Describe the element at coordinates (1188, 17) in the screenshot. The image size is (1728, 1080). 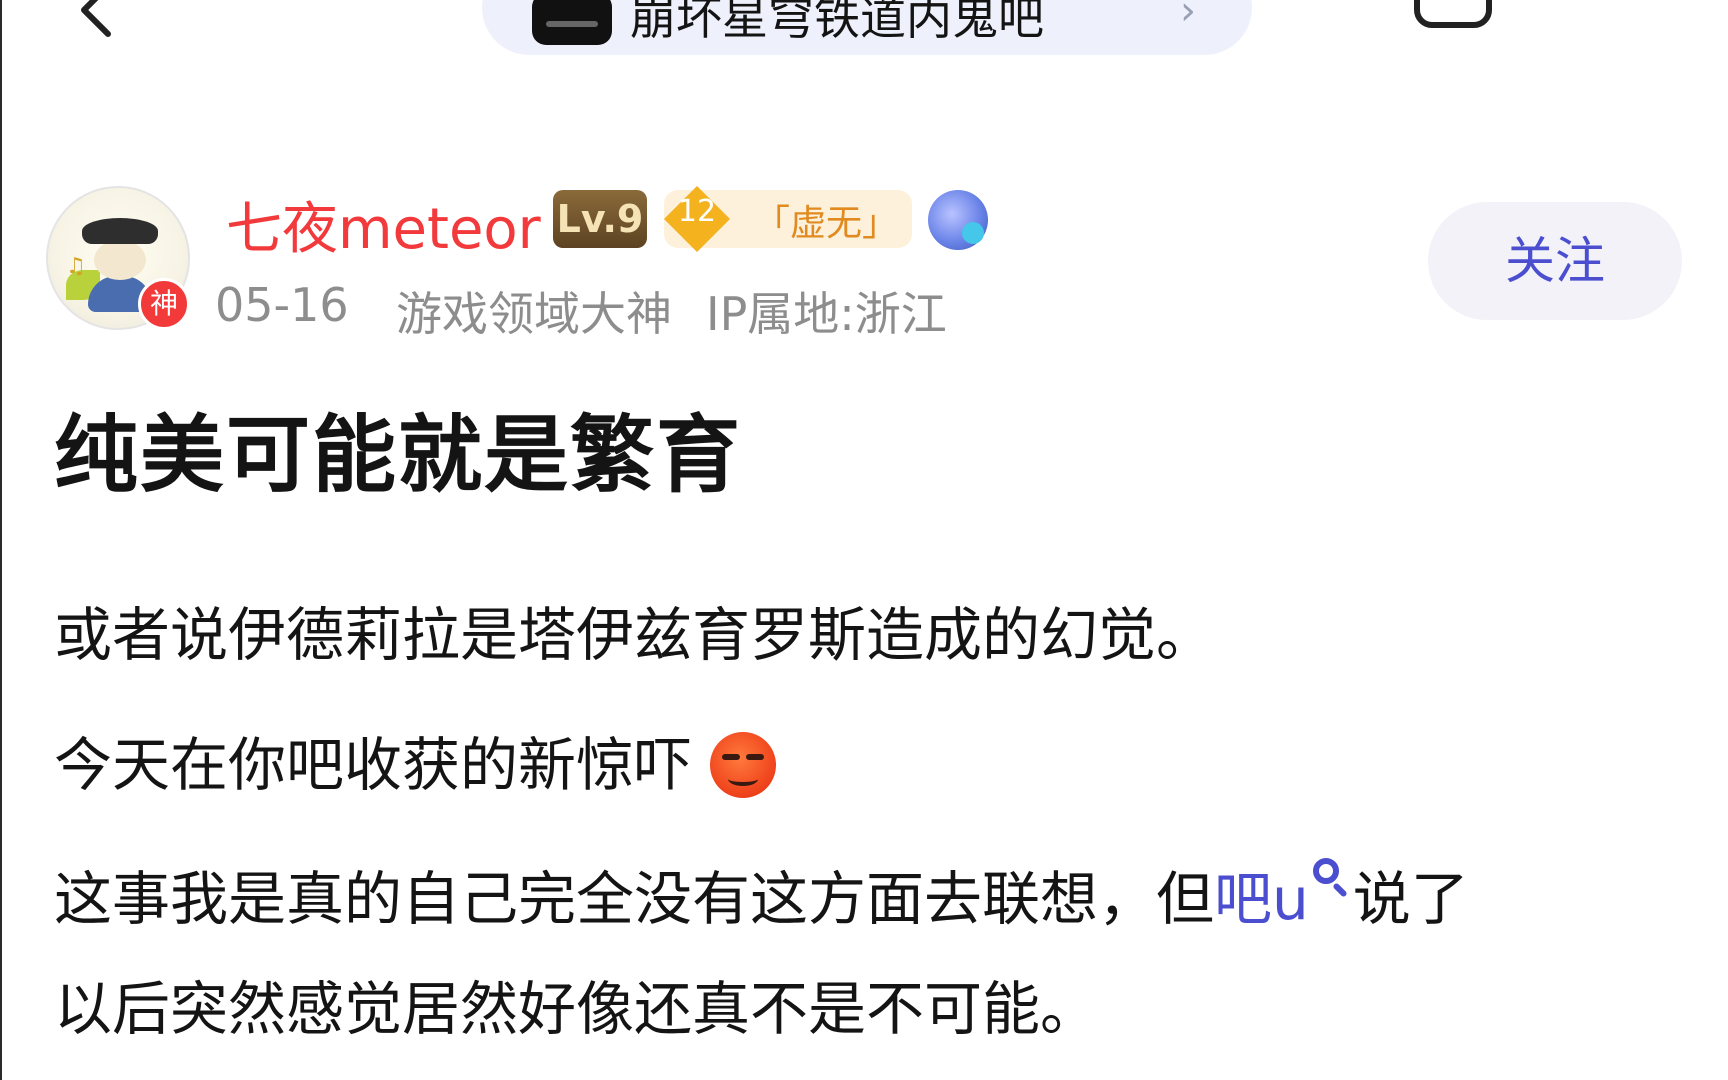
I see `chevron-right-icon: ›` at that location.